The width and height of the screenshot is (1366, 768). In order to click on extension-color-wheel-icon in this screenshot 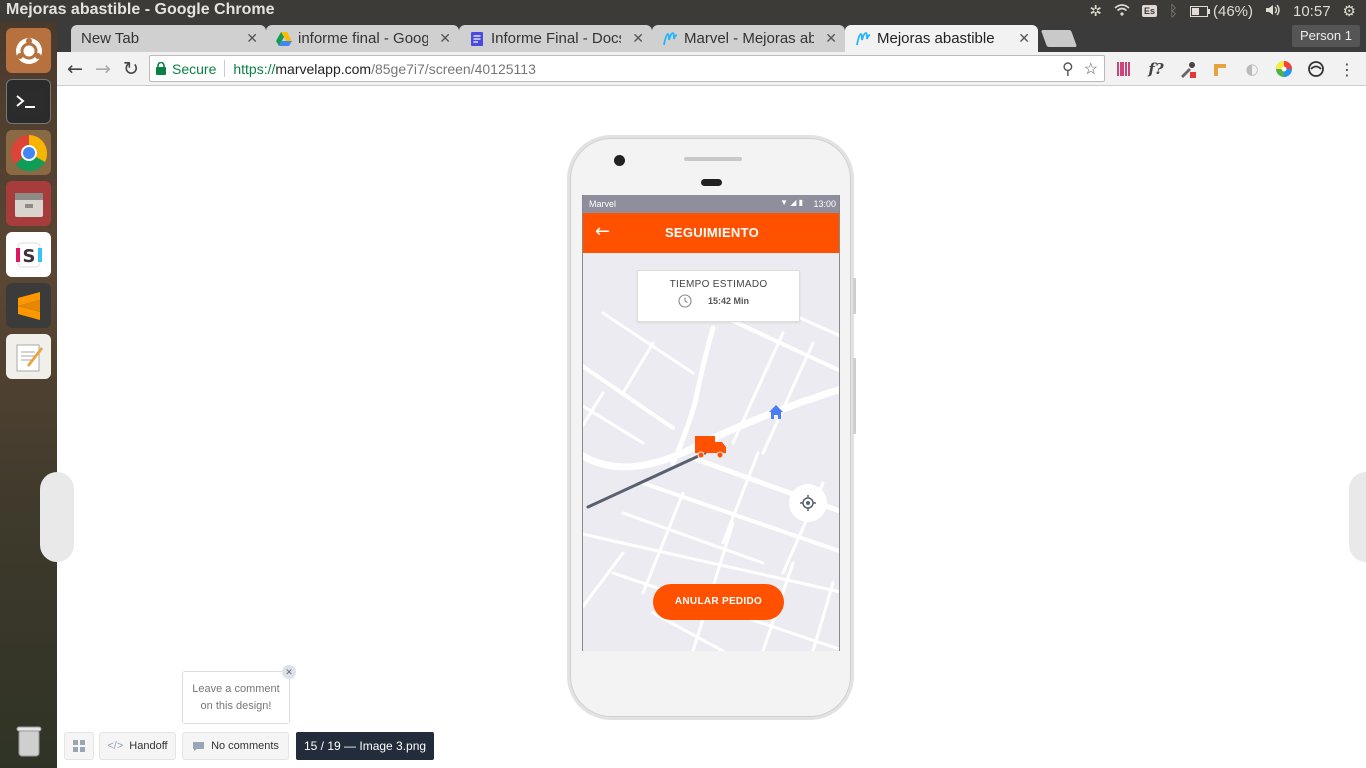, I will do `click(1284, 69)`.